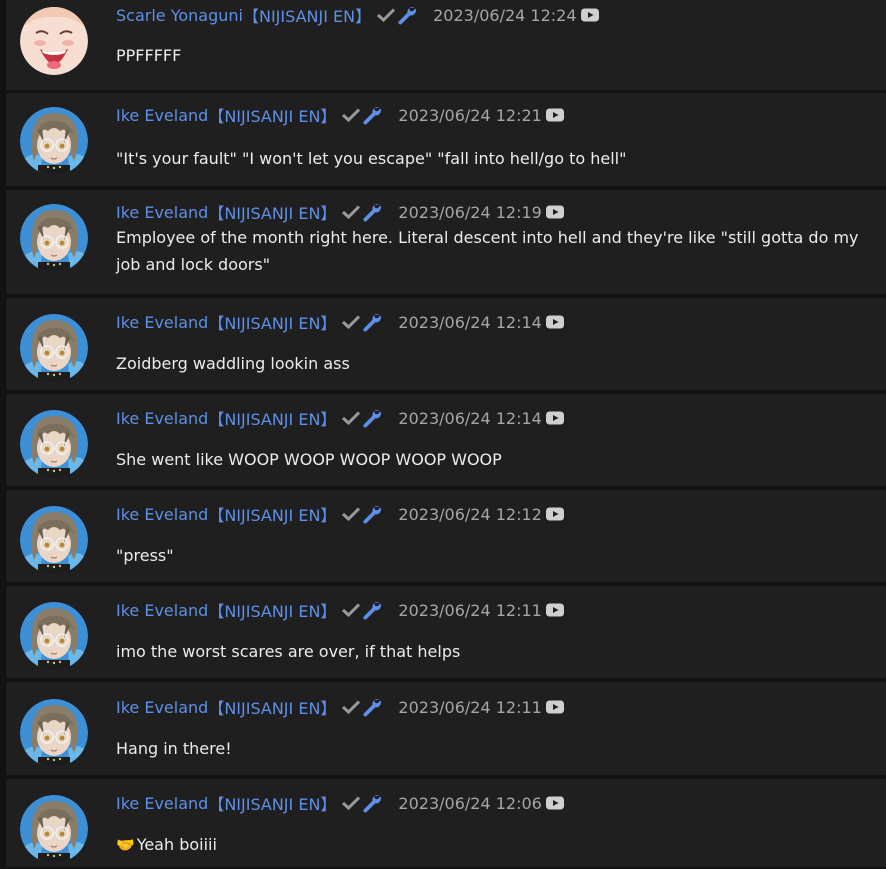 This screenshot has height=869, width=886. I want to click on comment-text: "press", so click(494, 555).